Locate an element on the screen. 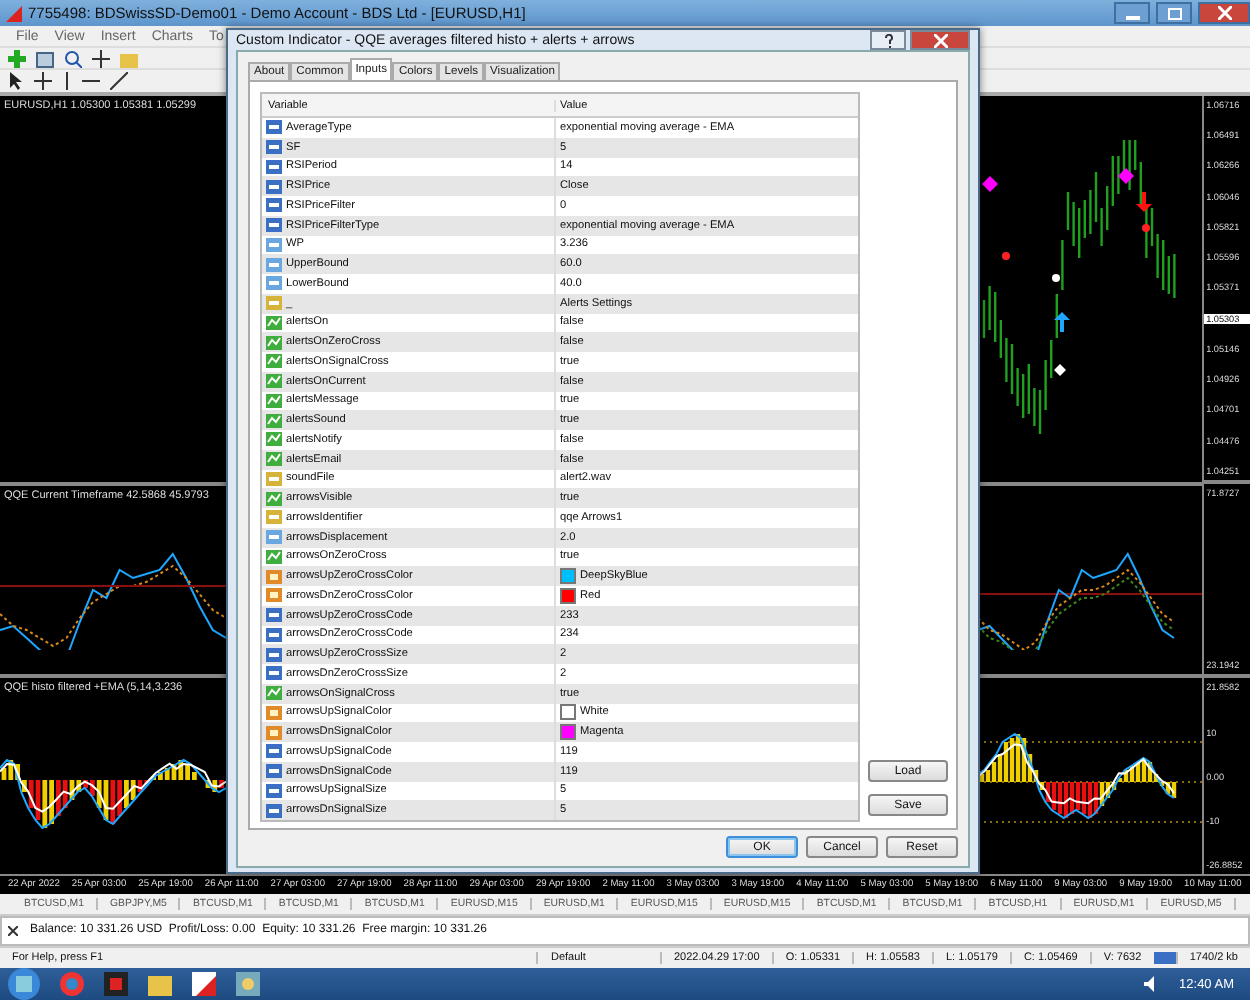  help-button is located at coordinates (888, 40).